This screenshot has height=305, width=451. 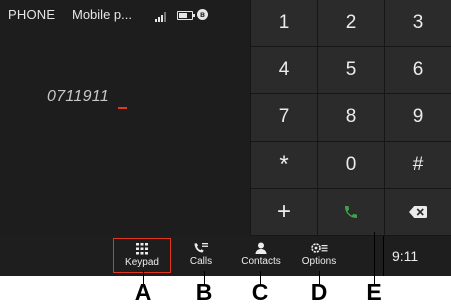 I want to click on signal-icon, so click(x=162, y=17).